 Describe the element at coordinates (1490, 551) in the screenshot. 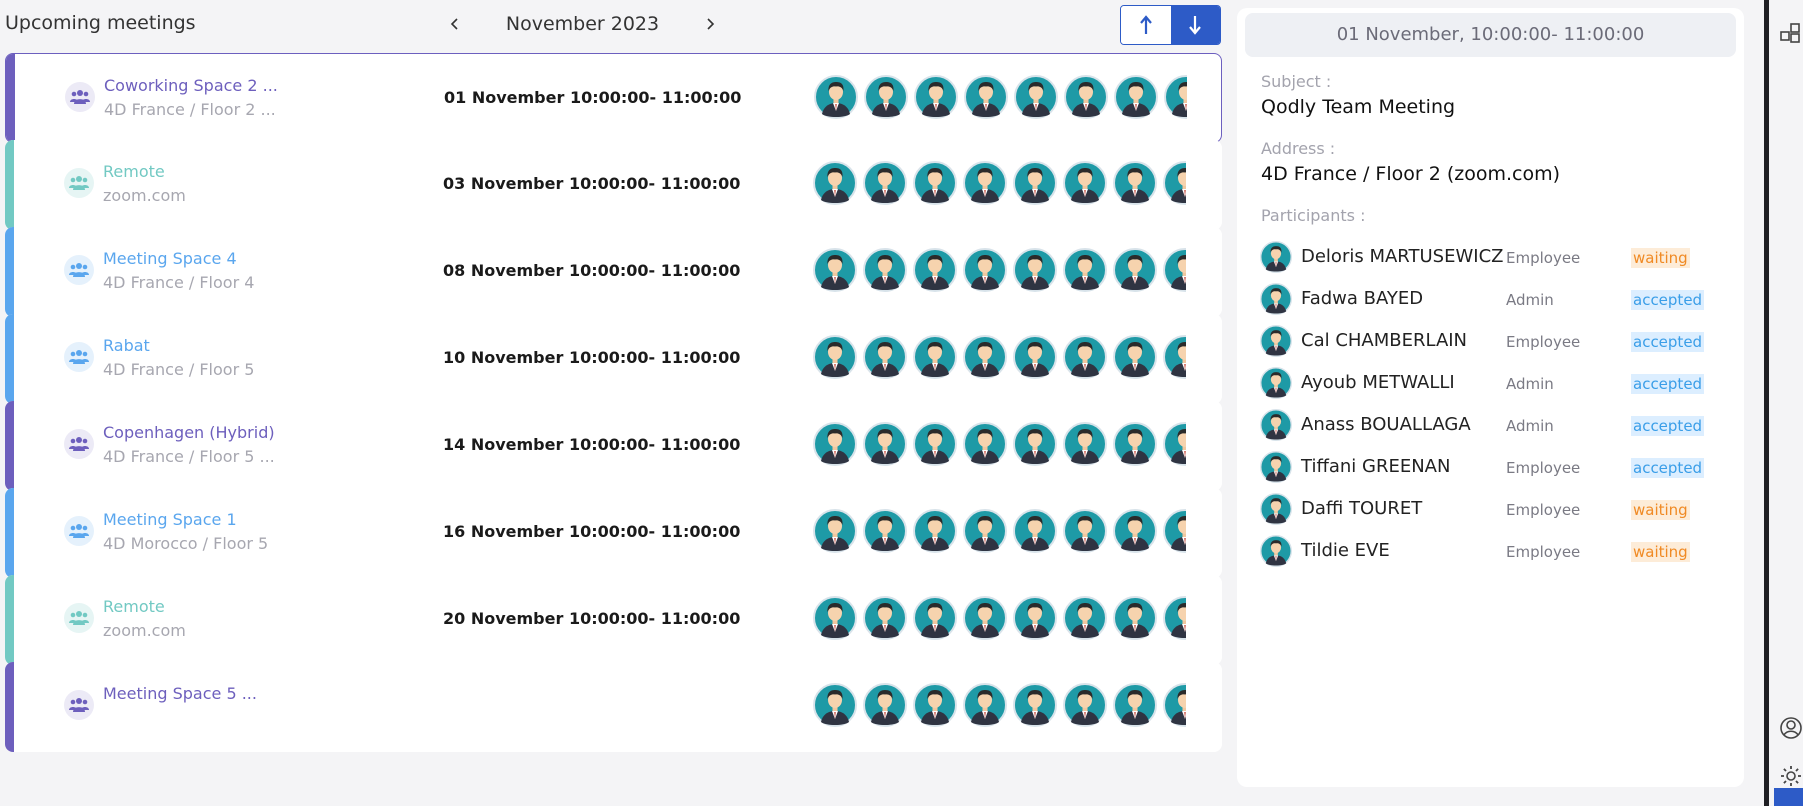

I see `participant-row: Tildie EVE Employee waiting` at that location.